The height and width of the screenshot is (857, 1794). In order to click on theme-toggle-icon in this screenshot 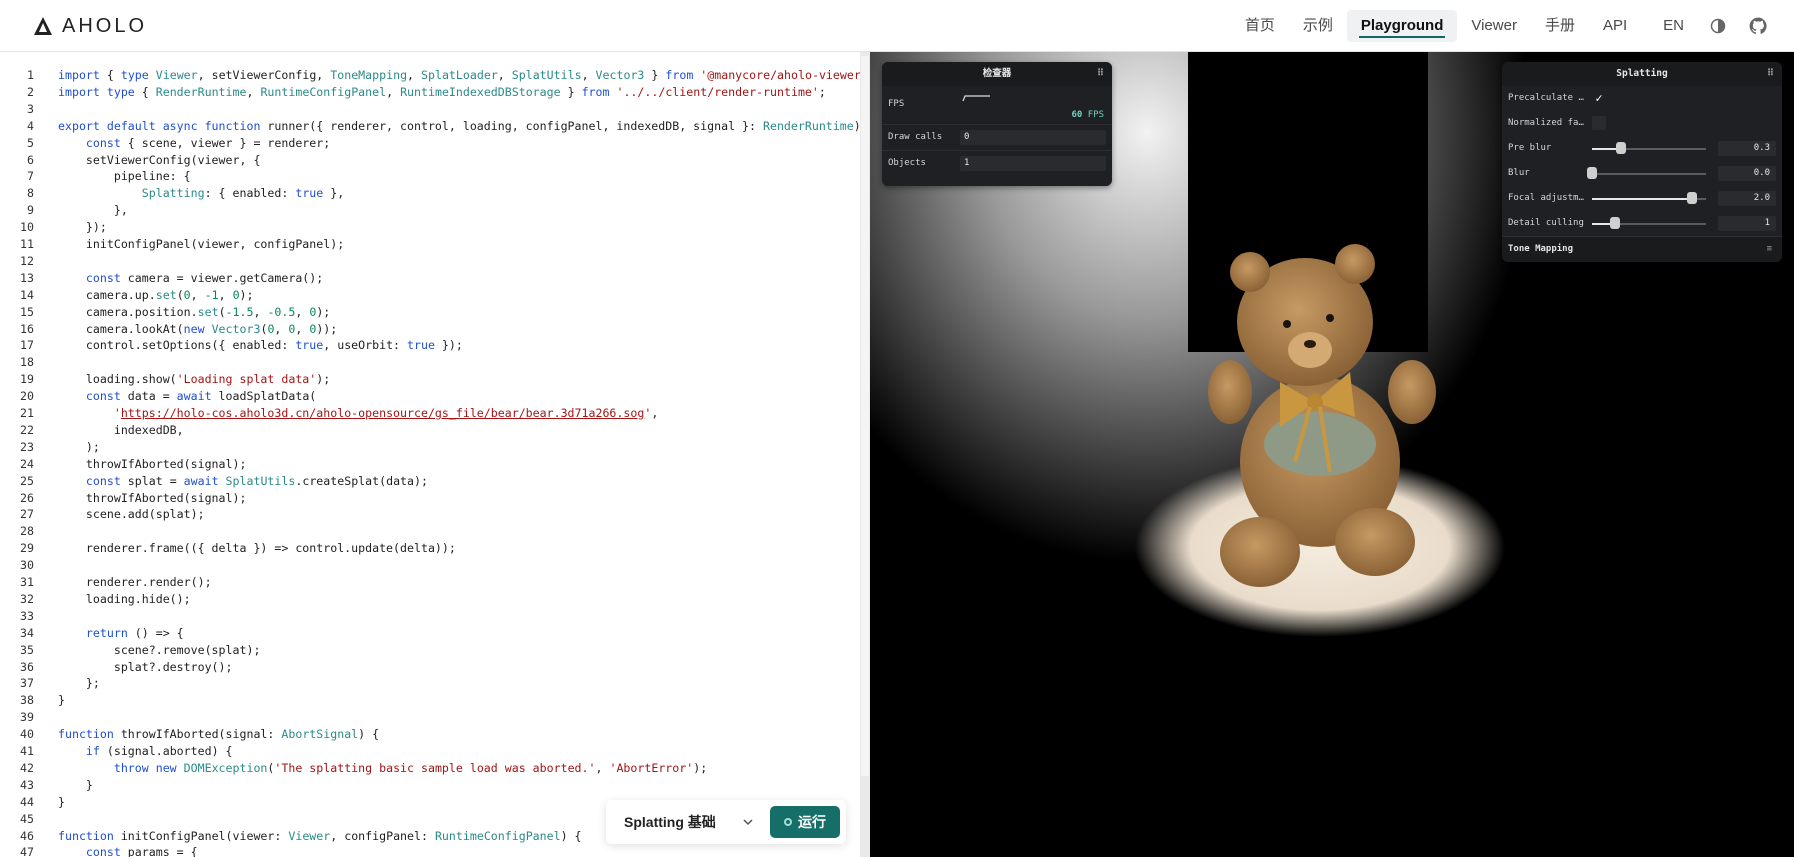, I will do `click(1718, 26)`.